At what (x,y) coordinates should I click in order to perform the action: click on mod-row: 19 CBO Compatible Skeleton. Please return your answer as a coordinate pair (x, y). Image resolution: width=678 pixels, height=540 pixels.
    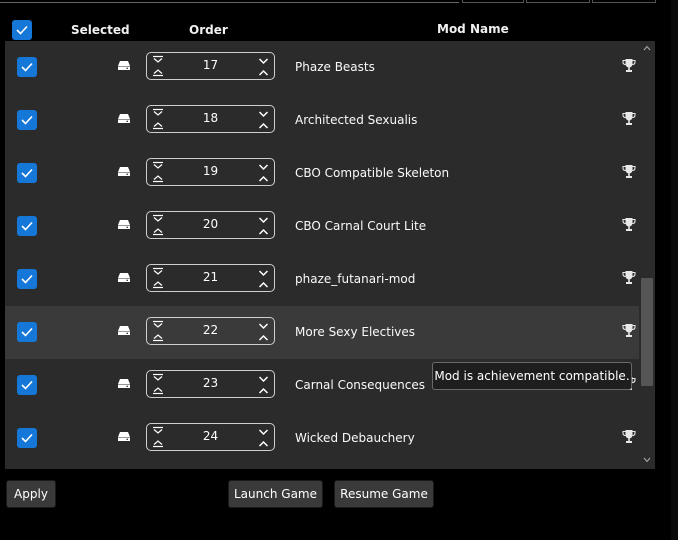
    Looking at the image, I should click on (322, 173).